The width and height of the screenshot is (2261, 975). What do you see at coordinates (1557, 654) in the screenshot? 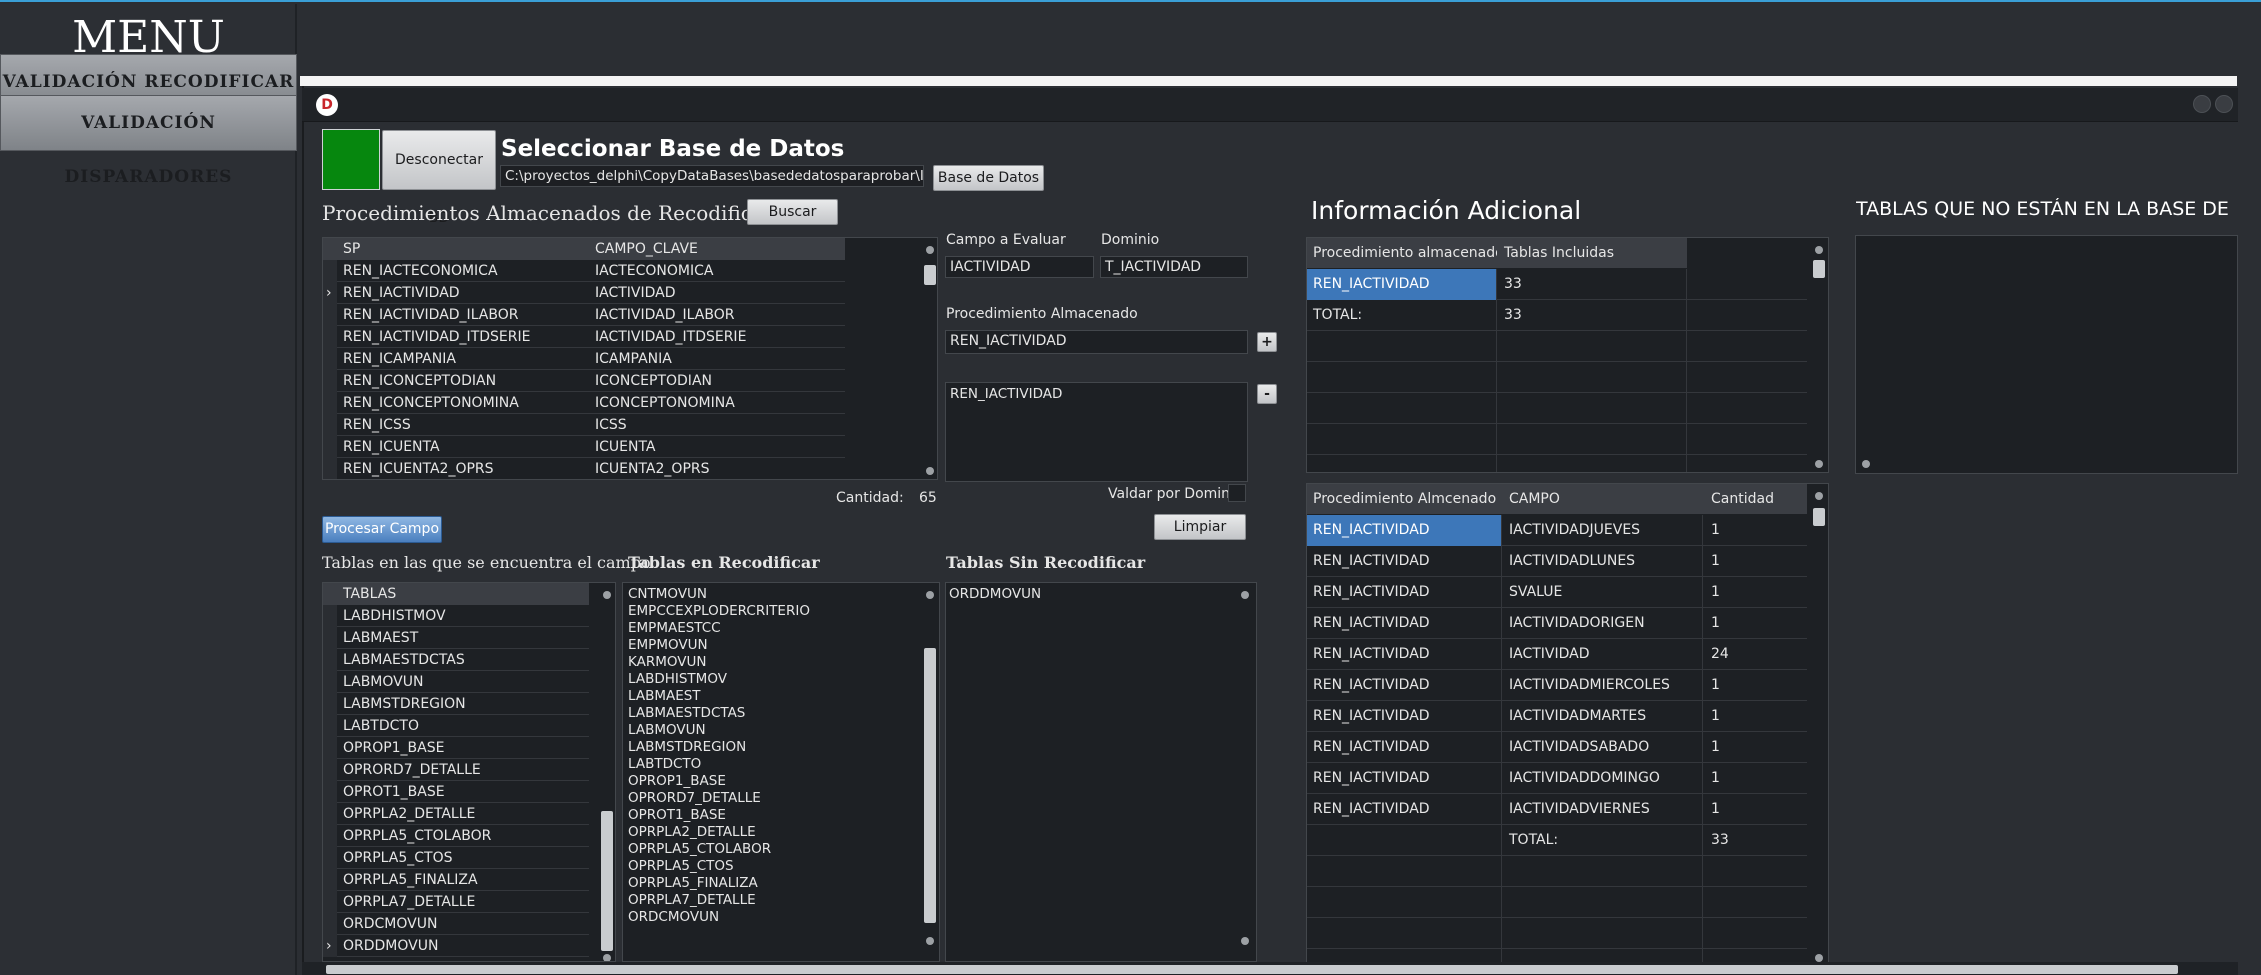
I see `detail-table-row: REN_IACTIVIDAD IACTIVIDAD 24` at bounding box center [1557, 654].